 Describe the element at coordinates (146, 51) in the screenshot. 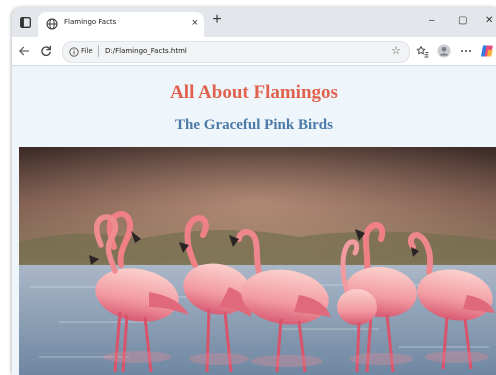

I see `url-text: D:/Flamingo_Facts.html` at that location.